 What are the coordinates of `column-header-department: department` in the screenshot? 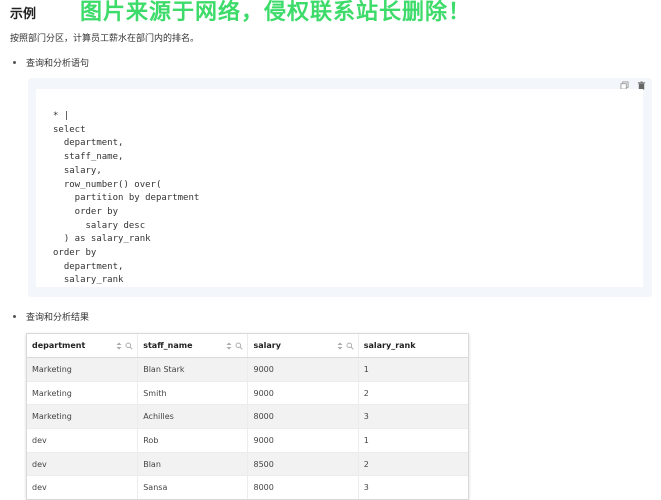 It's located at (82, 345).